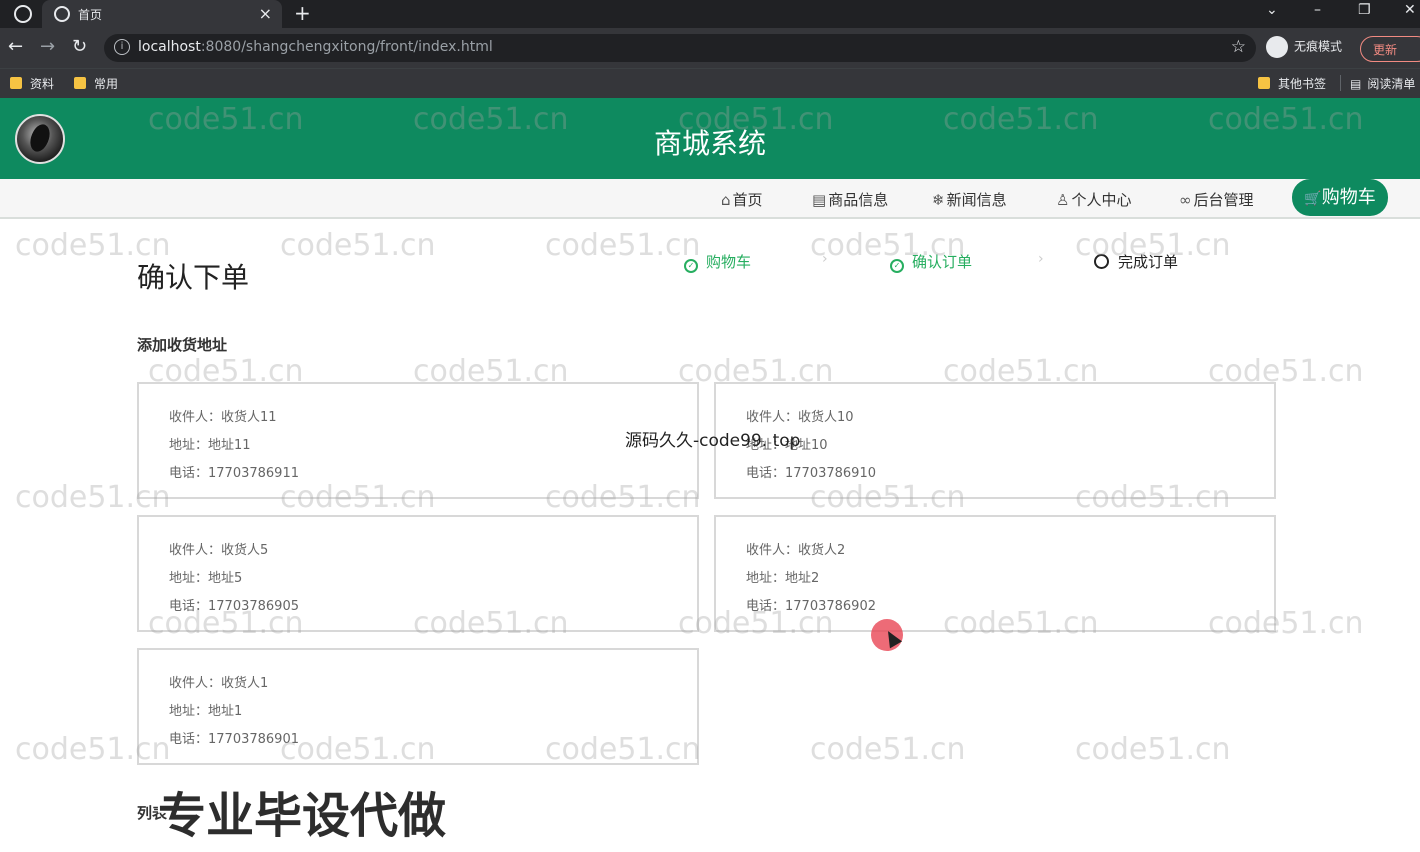  I want to click on recipient-name: 收件人：收货人5, so click(219, 550).